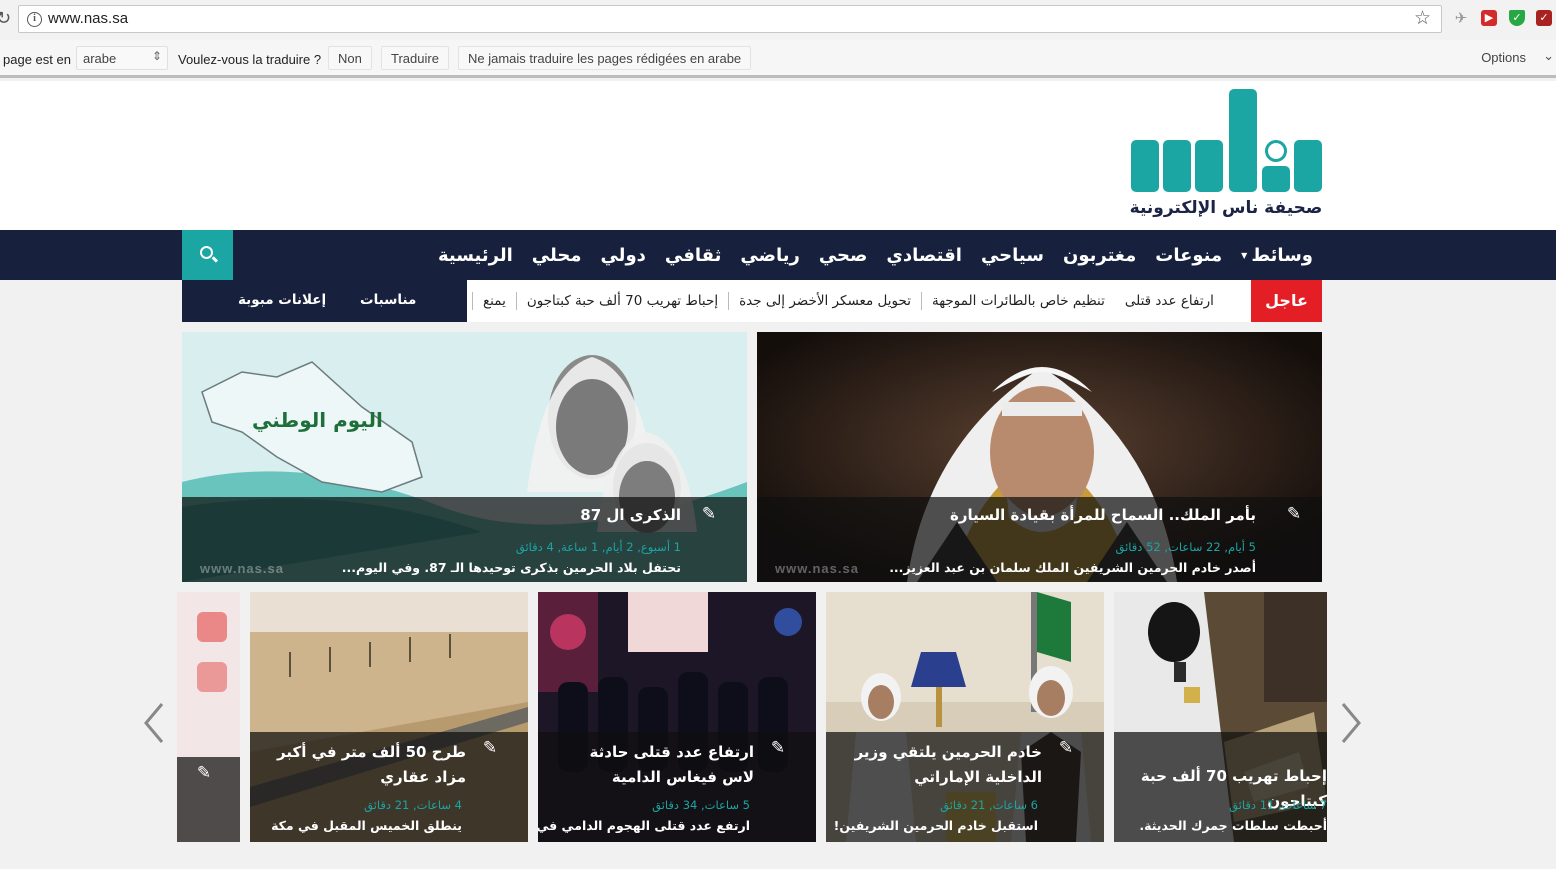  Describe the element at coordinates (730, 19) in the screenshot. I see `address-bar: i www.nas.sa ☆` at that location.